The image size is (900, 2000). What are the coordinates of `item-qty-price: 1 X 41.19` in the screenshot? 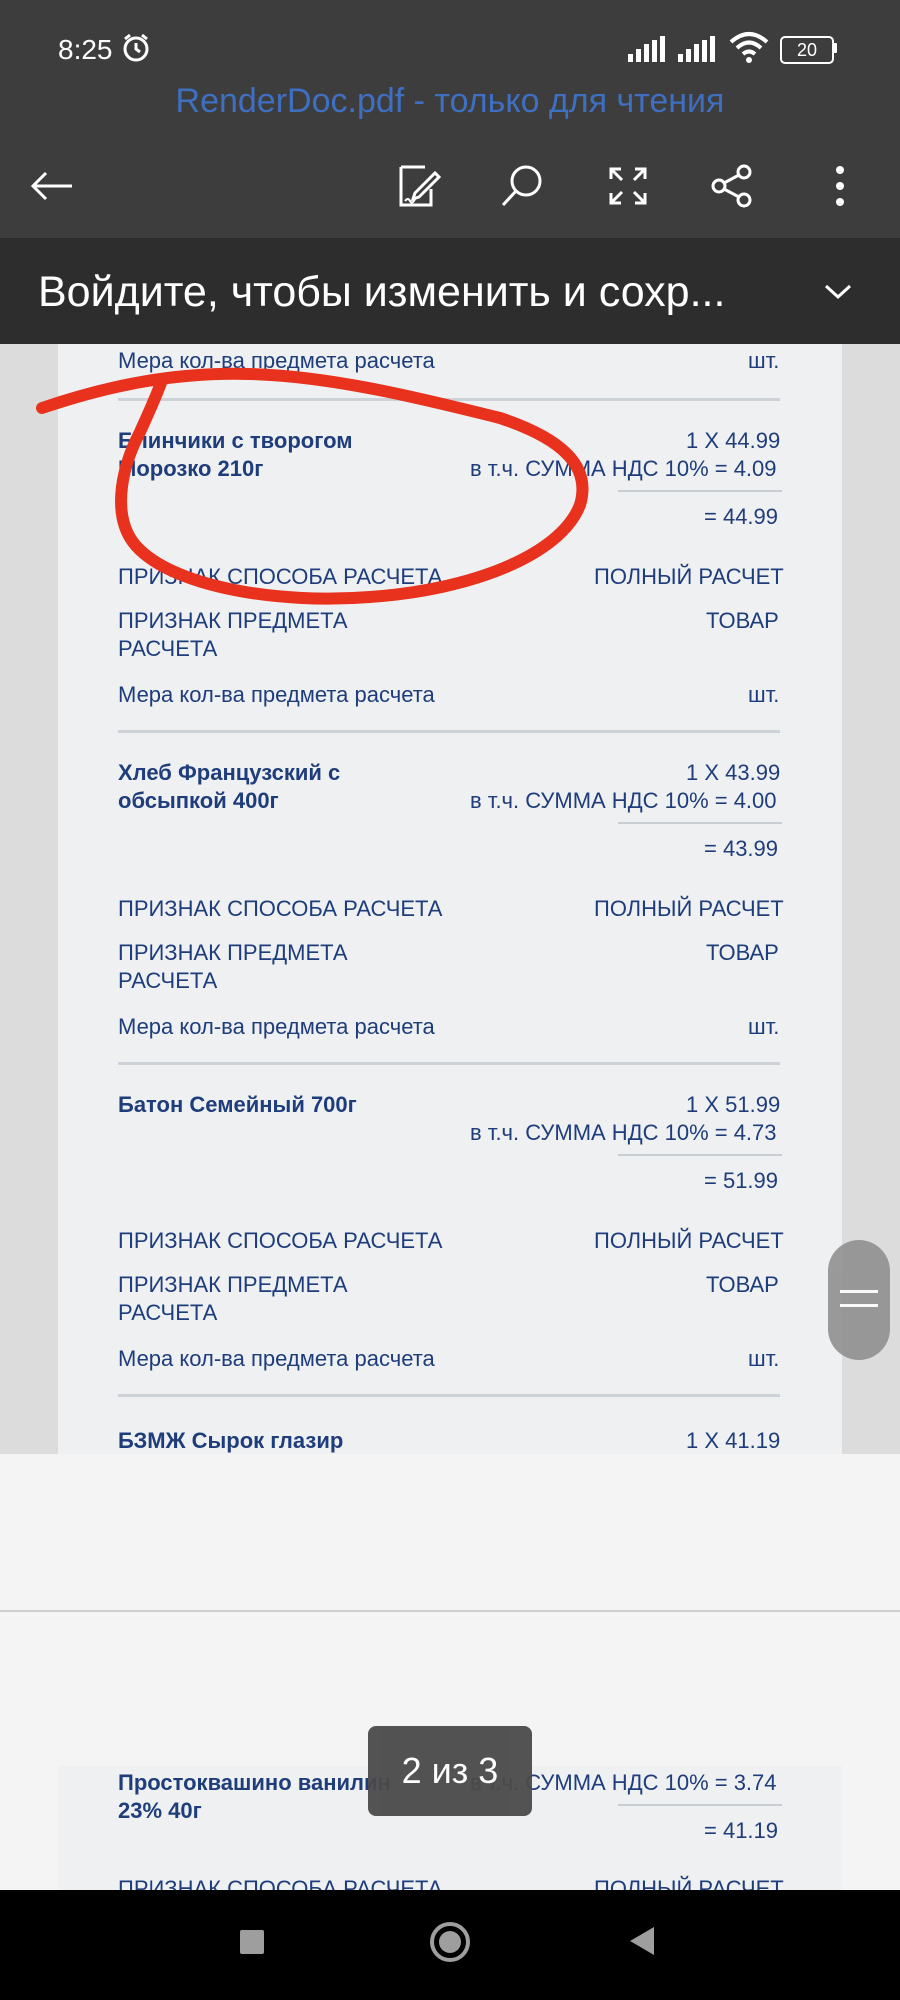 It's located at (733, 1440).